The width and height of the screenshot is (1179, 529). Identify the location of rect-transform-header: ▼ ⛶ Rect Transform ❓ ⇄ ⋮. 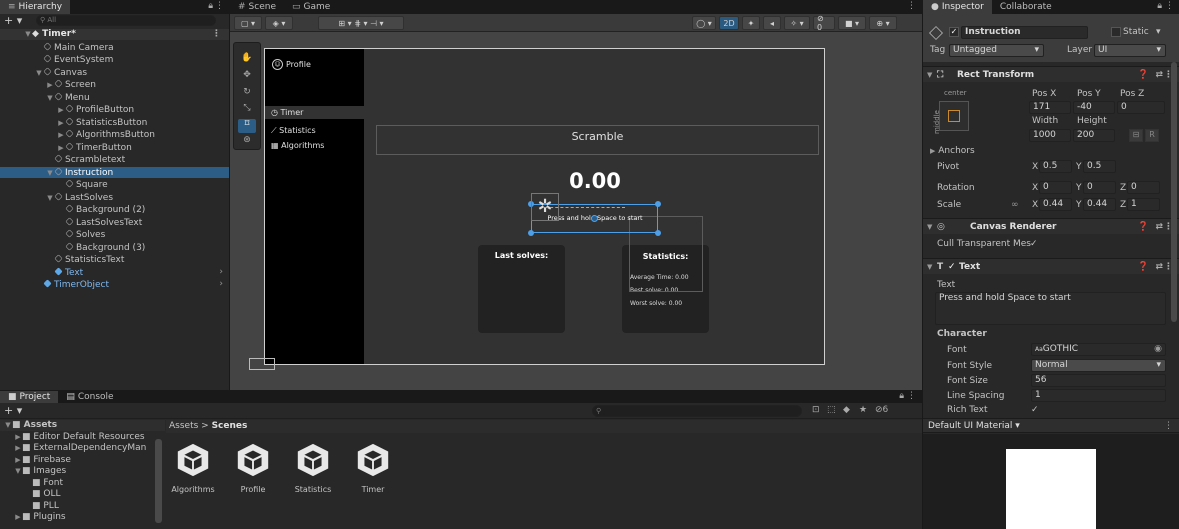
(1051, 74).